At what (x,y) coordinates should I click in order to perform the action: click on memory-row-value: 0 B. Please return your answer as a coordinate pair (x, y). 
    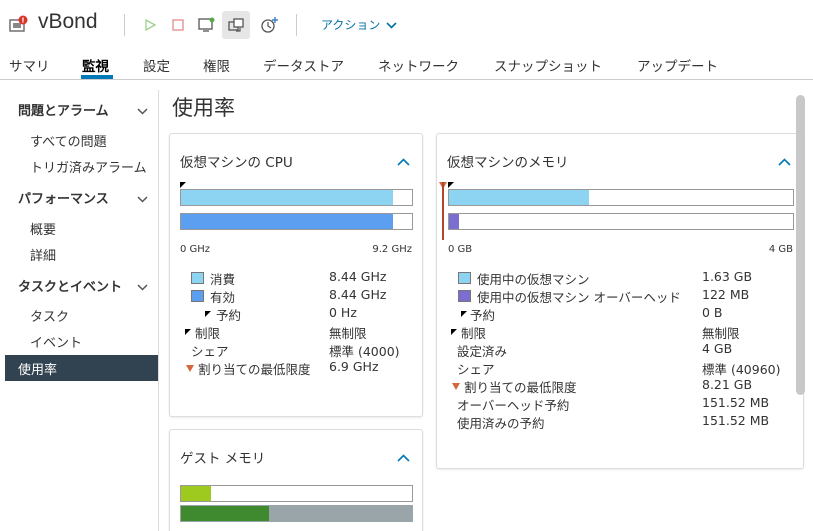
    Looking at the image, I should click on (712, 312).